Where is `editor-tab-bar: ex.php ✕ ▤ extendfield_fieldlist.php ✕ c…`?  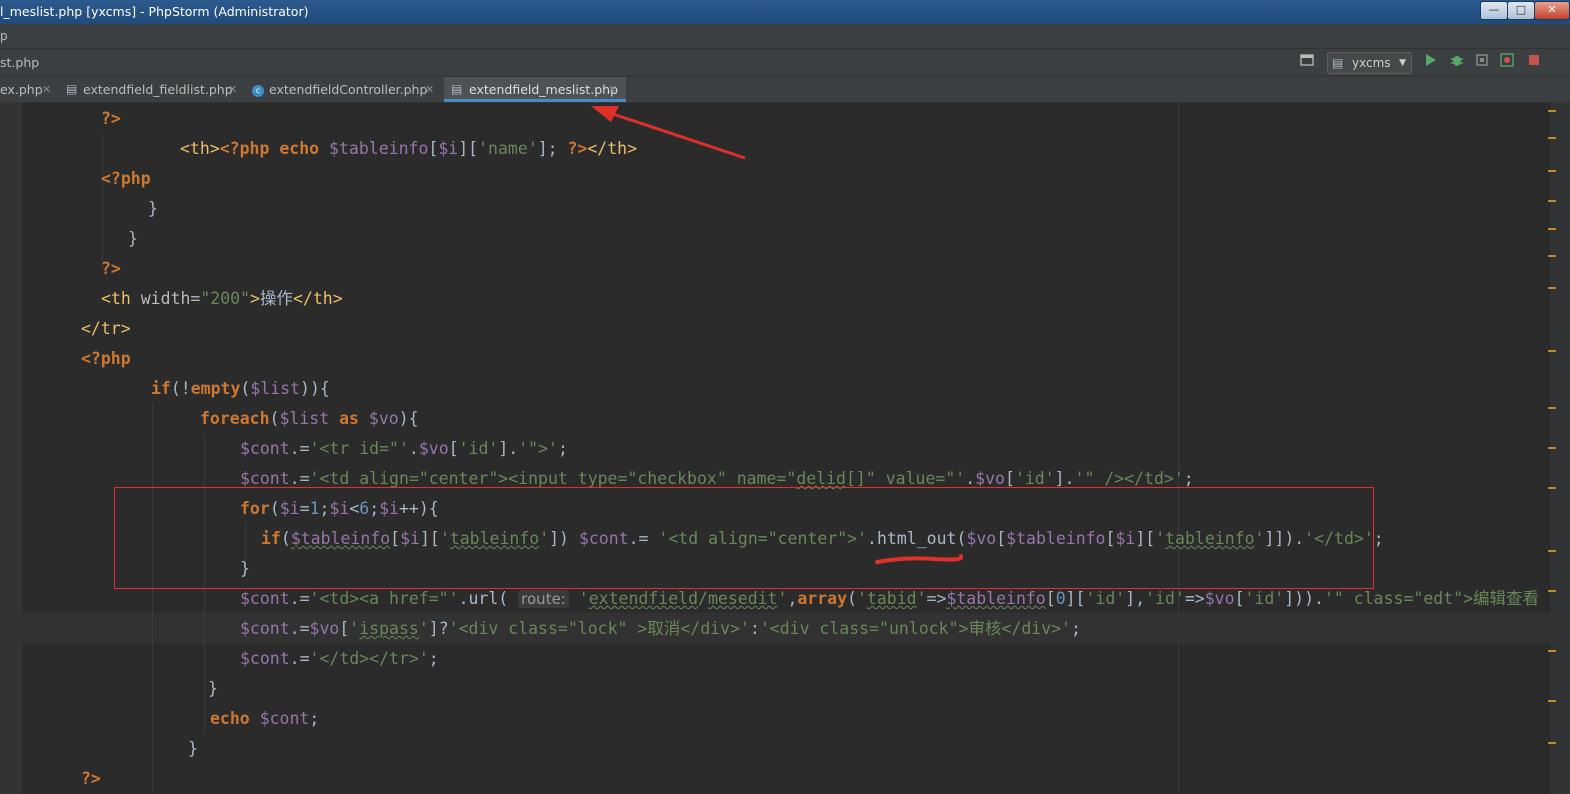 editor-tab-bar: ex.php ✕ ▤ extendfield_fieldlist.php ✕ c… is located at coordinates (785, 90).